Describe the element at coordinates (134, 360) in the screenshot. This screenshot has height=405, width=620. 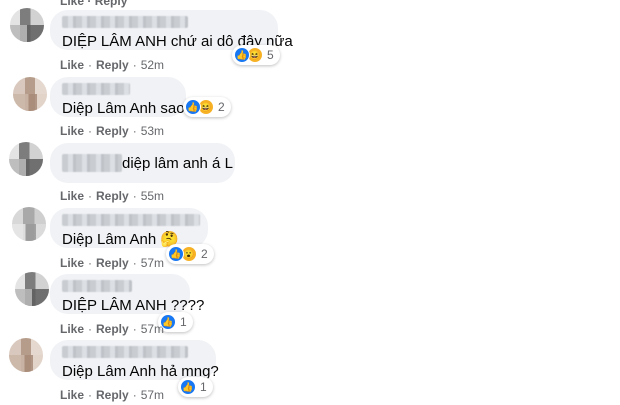
I see `comment-bubble: Diệp Lâm Anh hả mng?` at that location.